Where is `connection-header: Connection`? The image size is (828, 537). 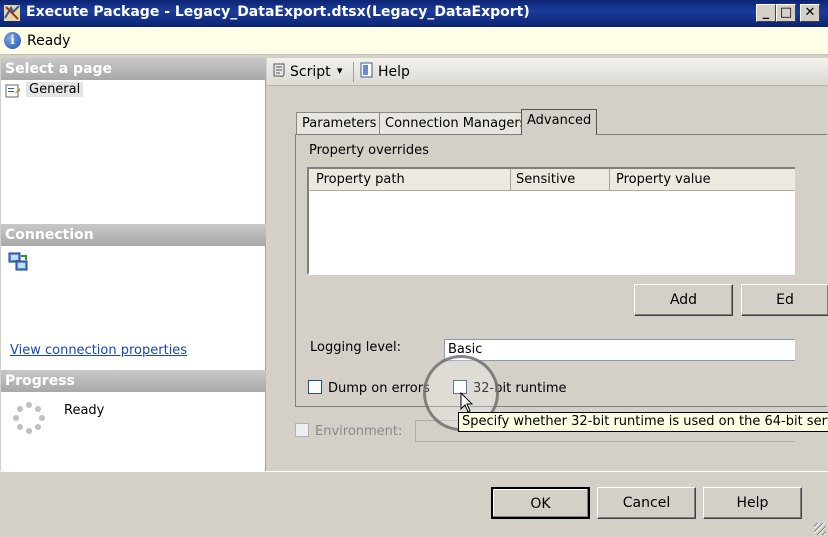
connection-header: Connection is located at coordinates (133, 235).